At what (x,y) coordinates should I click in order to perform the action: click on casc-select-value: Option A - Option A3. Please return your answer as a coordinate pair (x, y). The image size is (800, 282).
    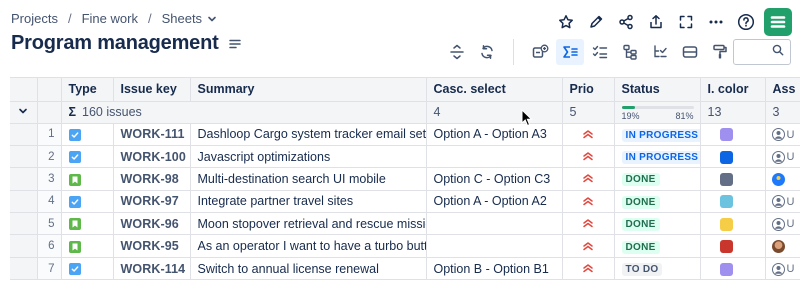
    Looking at the image, I should click on (494, 134).